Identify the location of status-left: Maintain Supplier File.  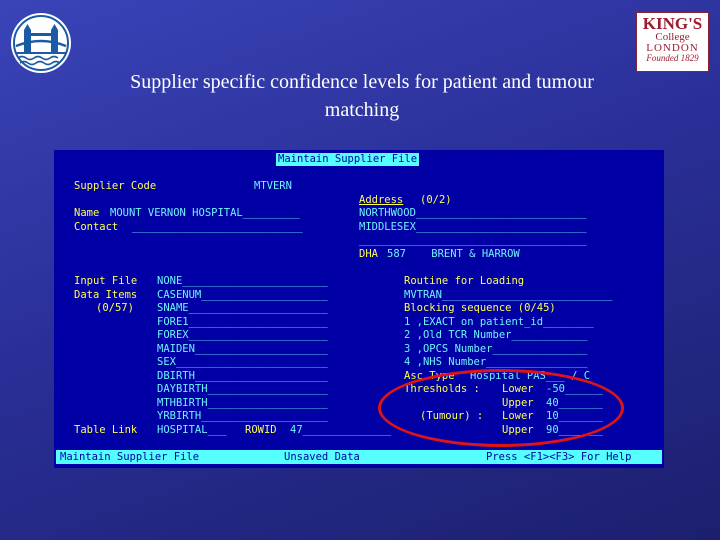
(130, 457).